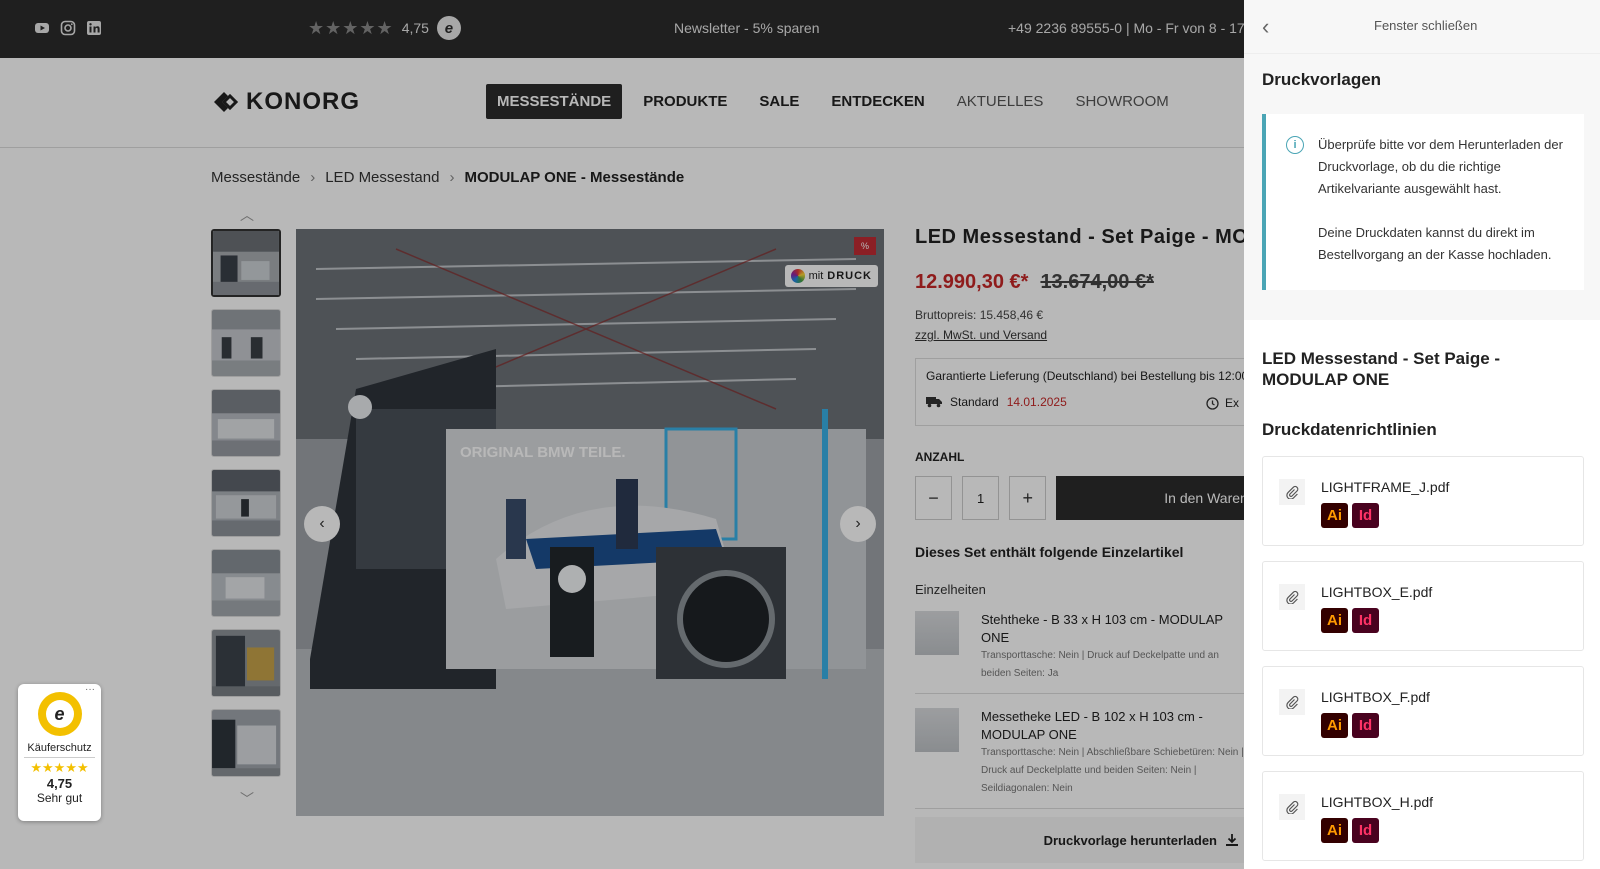  I want to click on file-item: LIGHTBOX_E.pdf Ai Id, so click(1423, 606).